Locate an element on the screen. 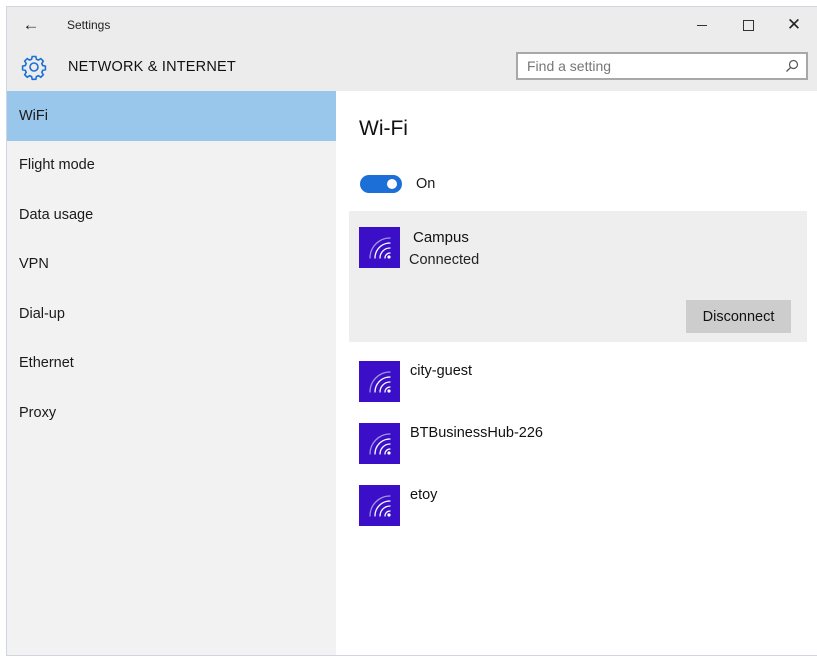 Image resolution: width=817 pixels, height=661 pixels. page-title: Wi-Fi is located at coordinates (383, 128).